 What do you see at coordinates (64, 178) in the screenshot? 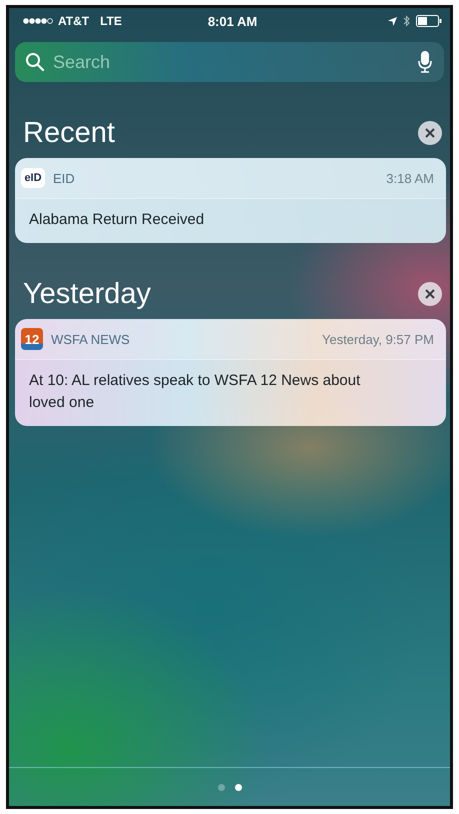
I see `app-name: EID` at bounding box center [64, 178].